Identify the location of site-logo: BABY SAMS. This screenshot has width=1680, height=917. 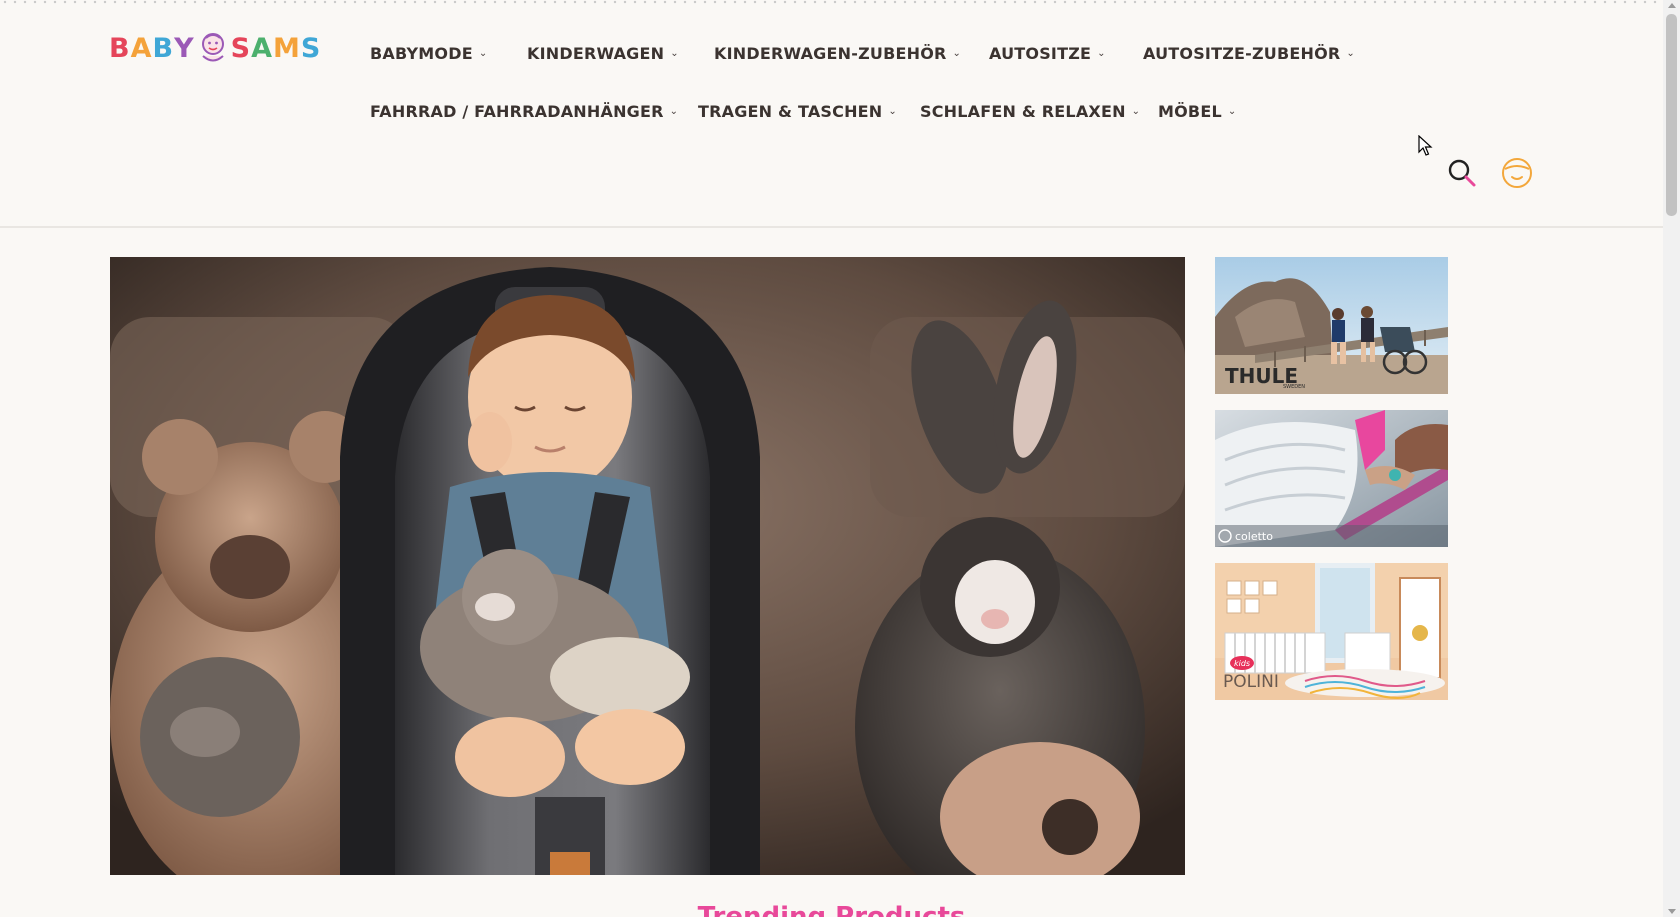
(215, 48).